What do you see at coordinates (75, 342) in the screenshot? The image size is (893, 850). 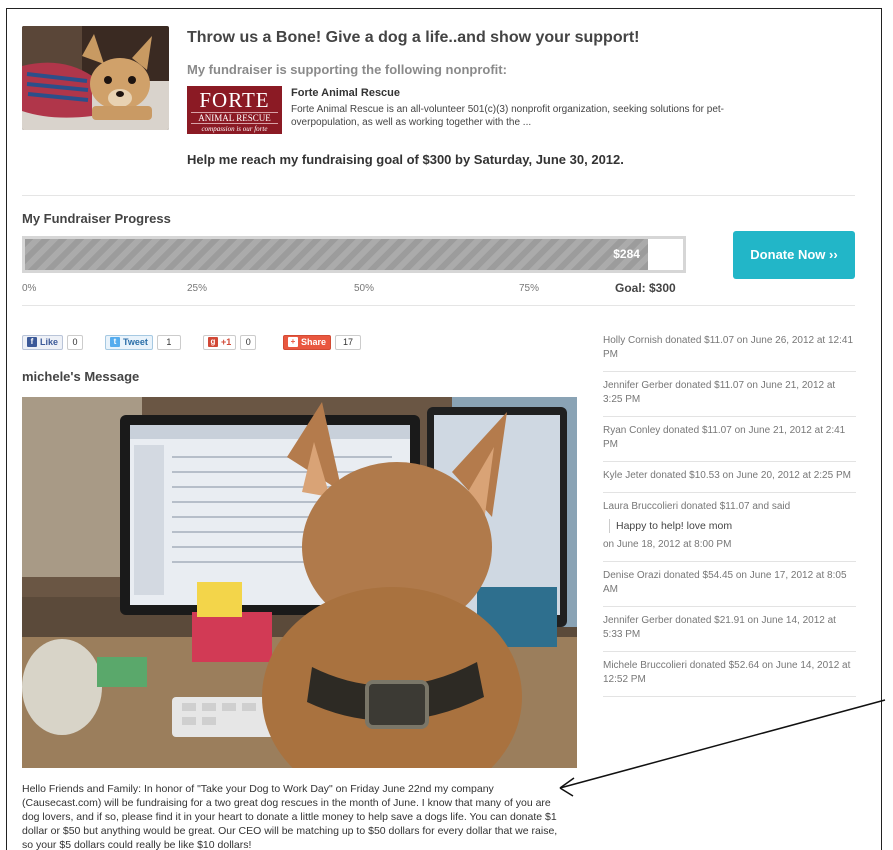 I see `like-count: 0` at bounding box center [75, 342].